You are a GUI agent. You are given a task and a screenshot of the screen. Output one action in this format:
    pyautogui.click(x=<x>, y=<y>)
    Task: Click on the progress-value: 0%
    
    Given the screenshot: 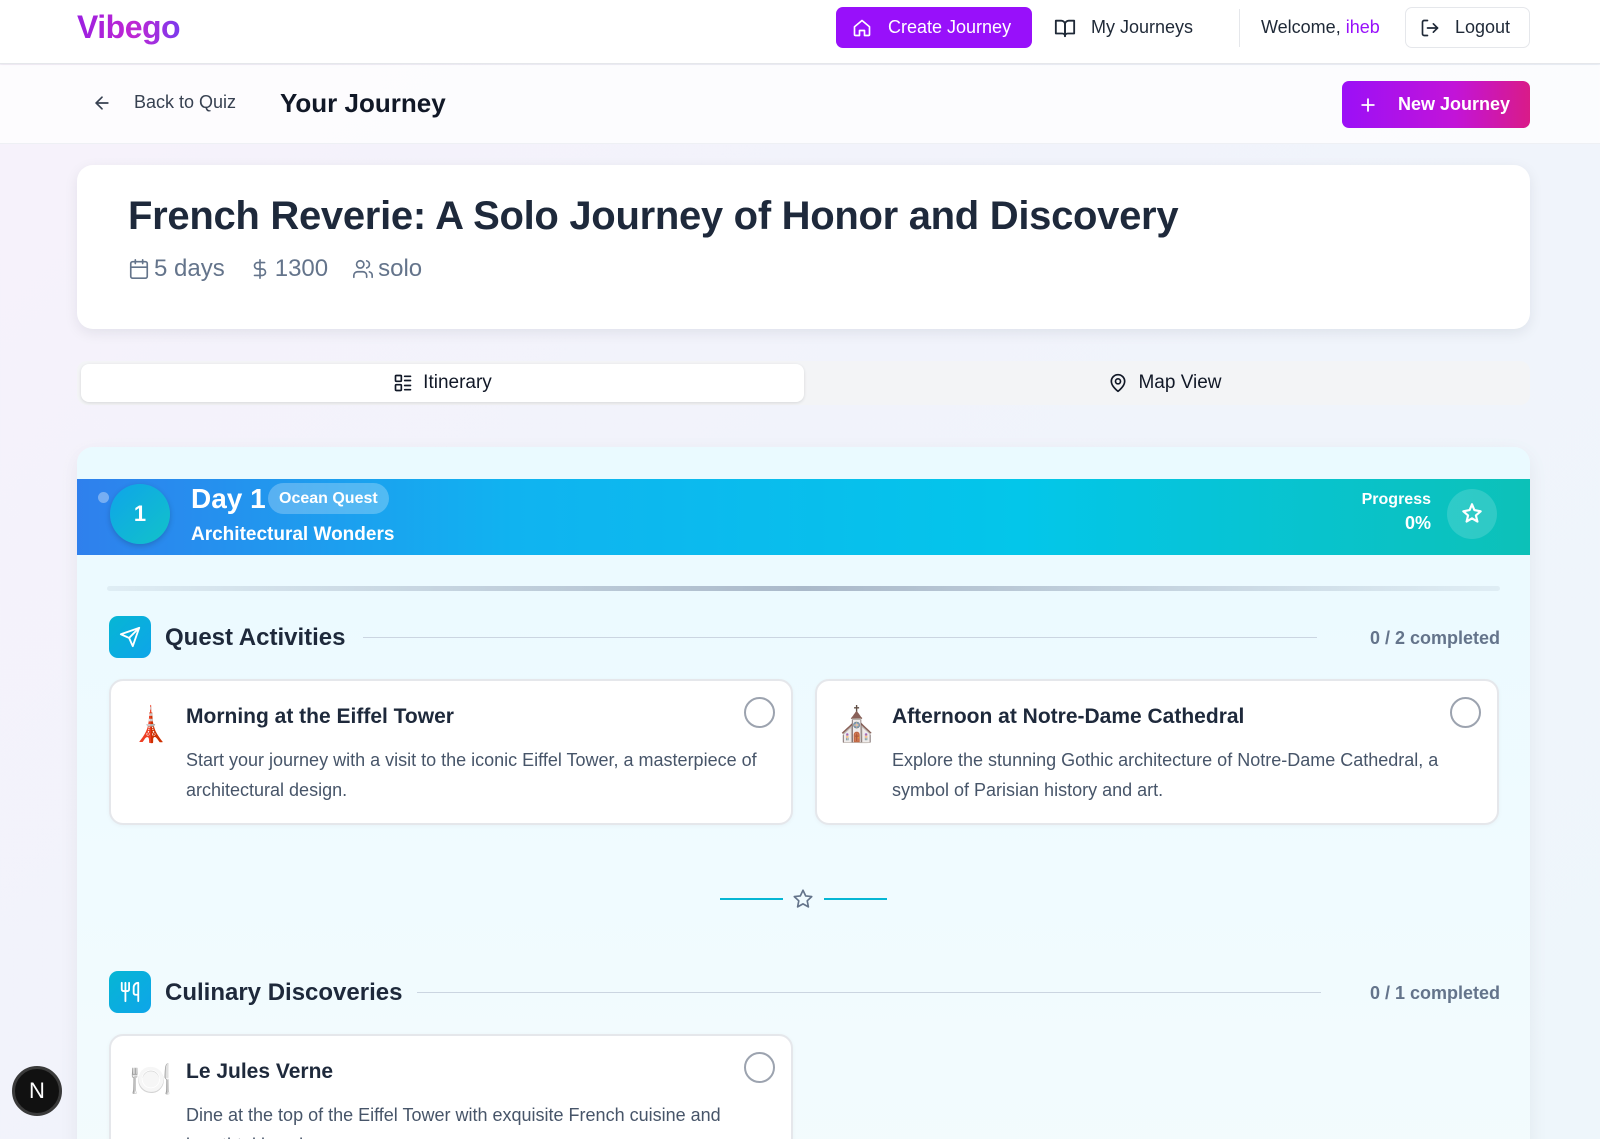 What is the action you would take?
    pyautogui.click(x=1417, y=523)
    